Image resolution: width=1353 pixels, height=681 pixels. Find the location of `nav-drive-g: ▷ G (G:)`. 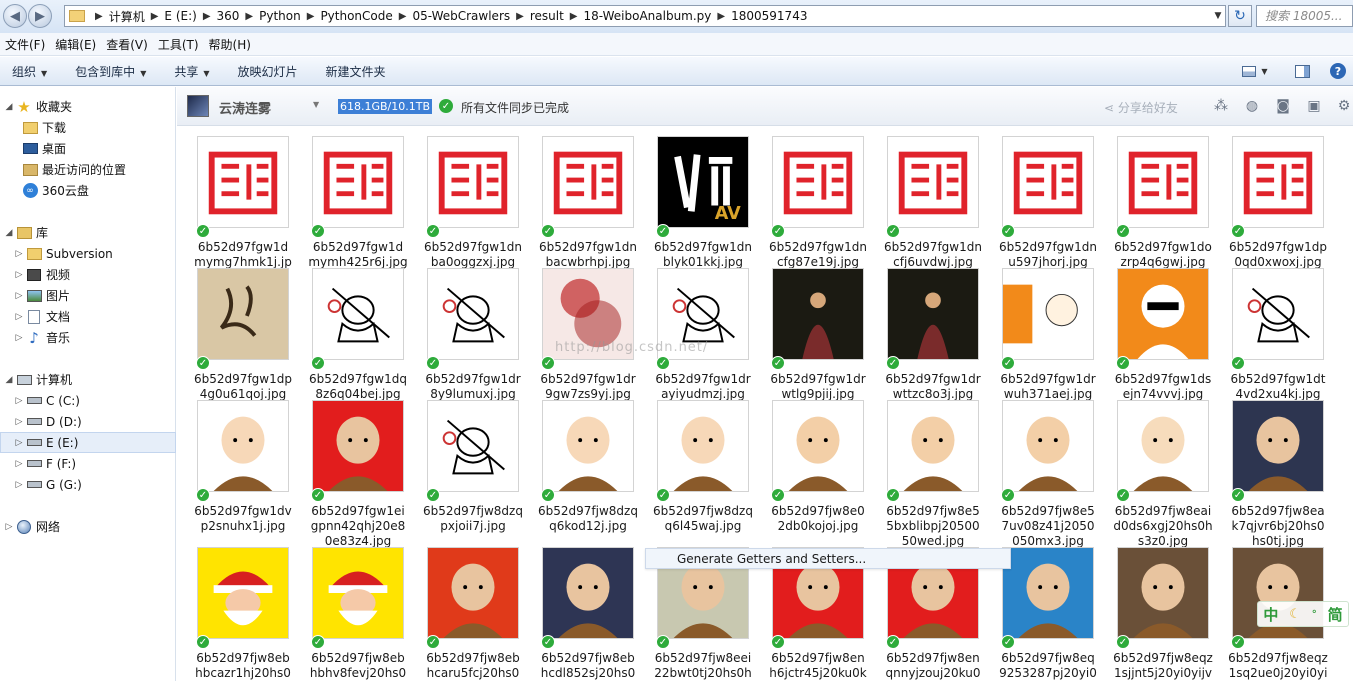

nav-drive-g: ▷ G (G:) is located at coordinates (88, 484).